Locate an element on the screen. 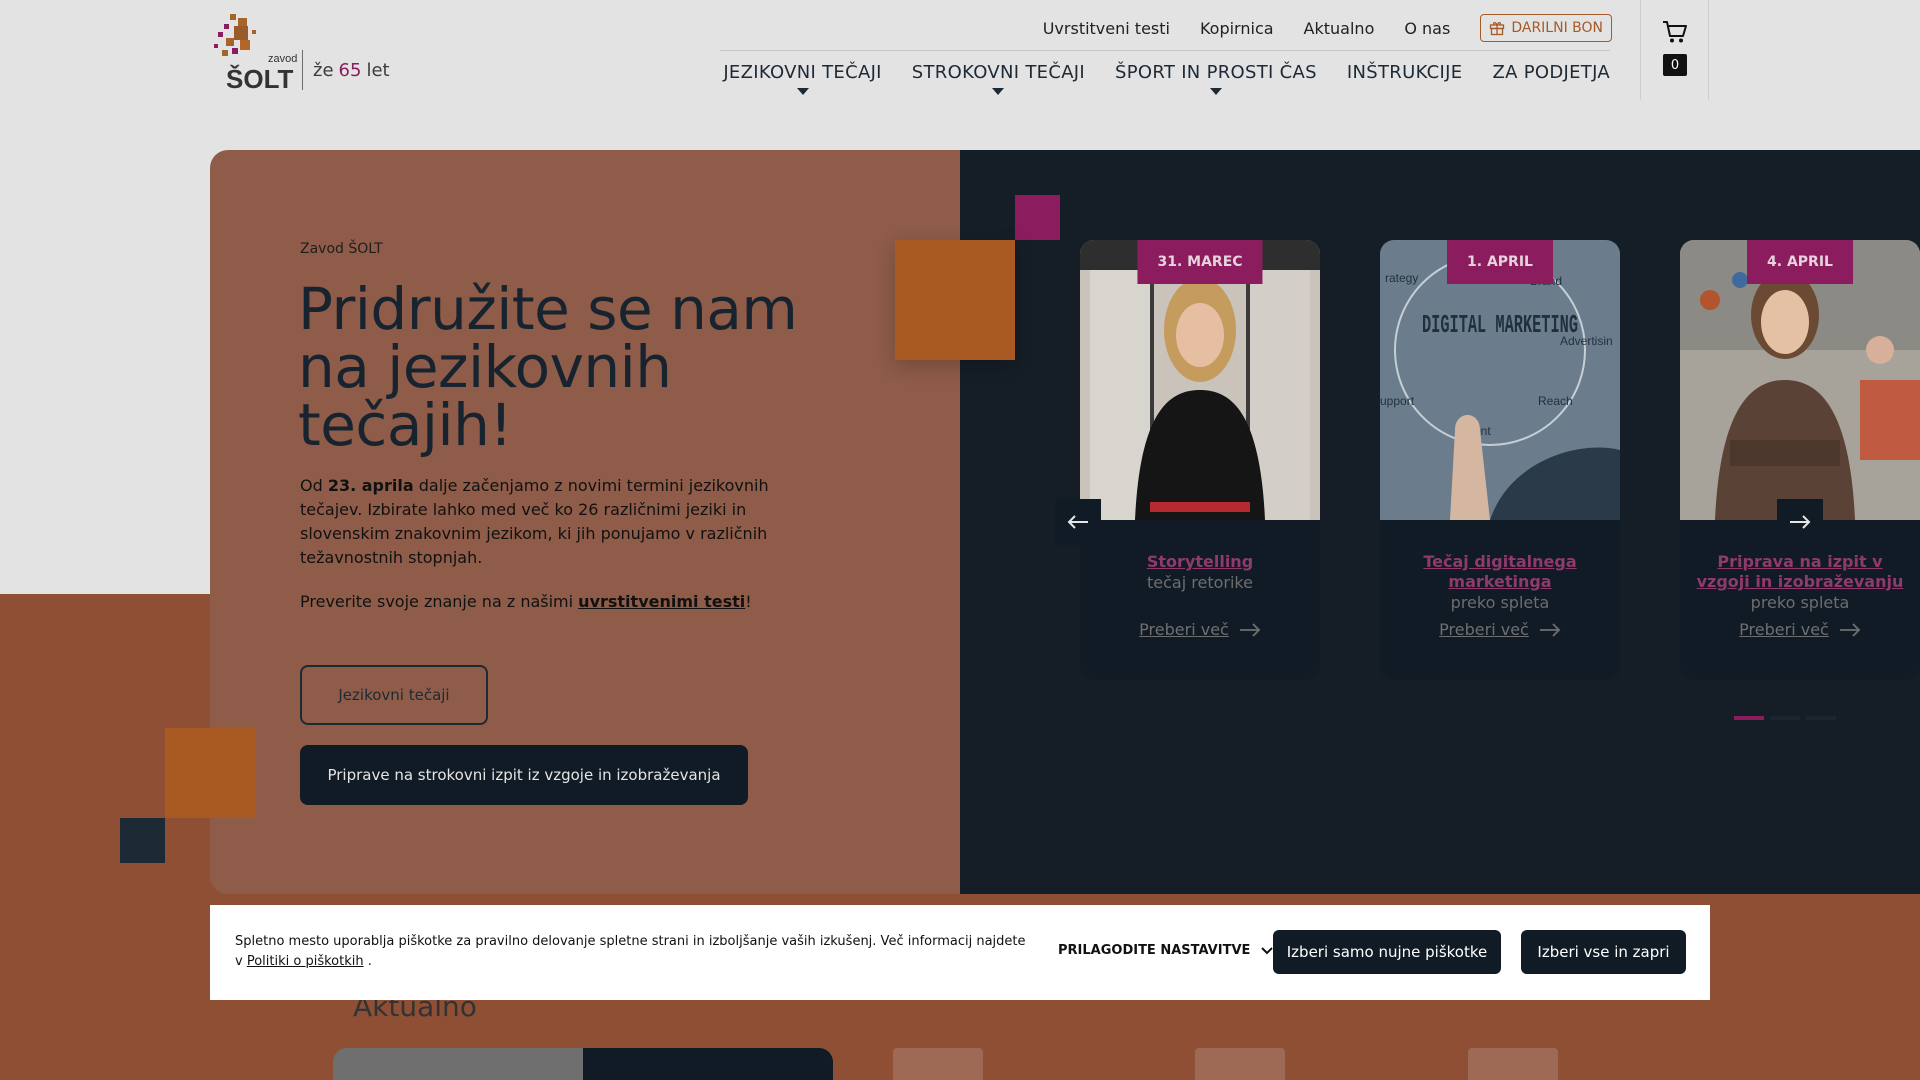  nav-label: JEZIKOVNI TEČAJI is located at coordinates (802, 72).